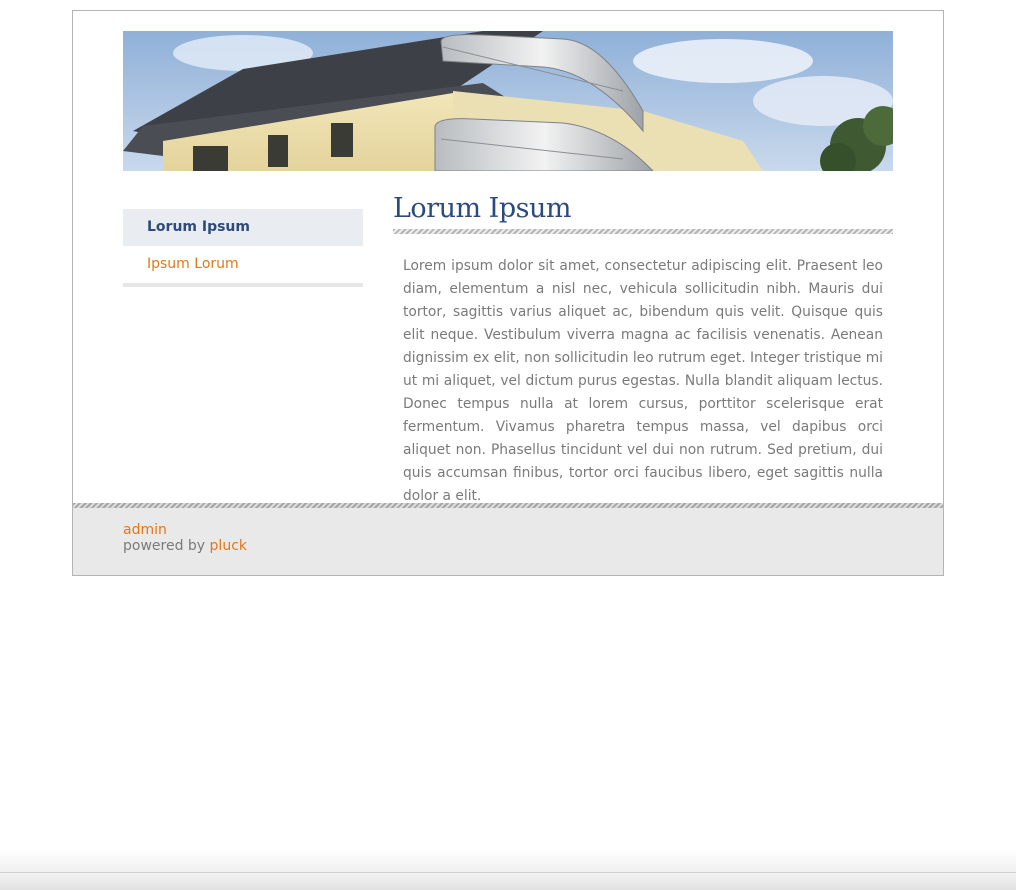 The image size is (1016, 890). What do you see at coordinates (508, 861) in the screenshot?
I see `window-bottom-shadow` at bounding box center [508, 861].